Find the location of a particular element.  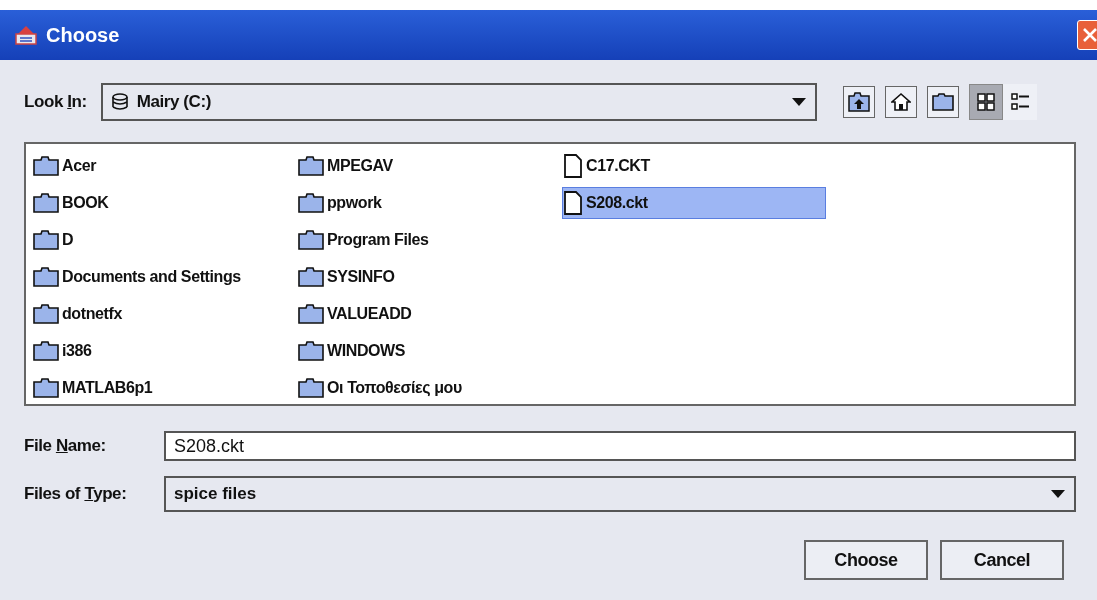

look-in-dropdown: Mairy (C:) is located at coordinates (458, 102).